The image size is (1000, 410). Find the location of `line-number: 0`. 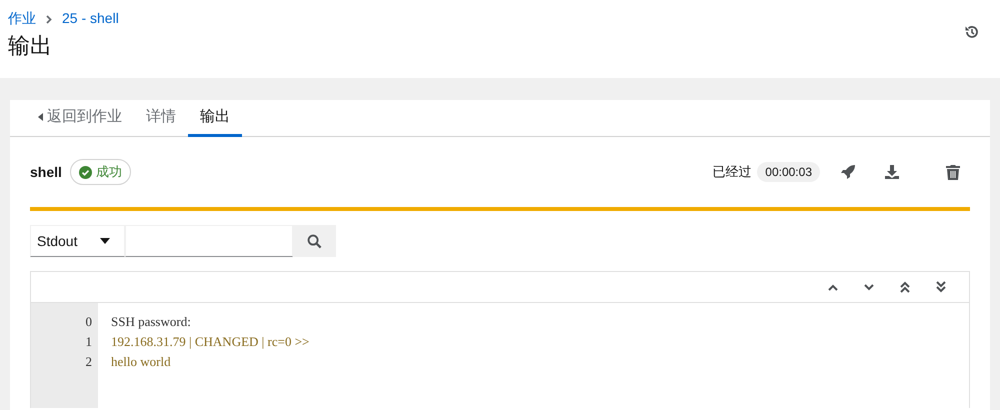

line-number: 0 is located at coordinates (88, 322).